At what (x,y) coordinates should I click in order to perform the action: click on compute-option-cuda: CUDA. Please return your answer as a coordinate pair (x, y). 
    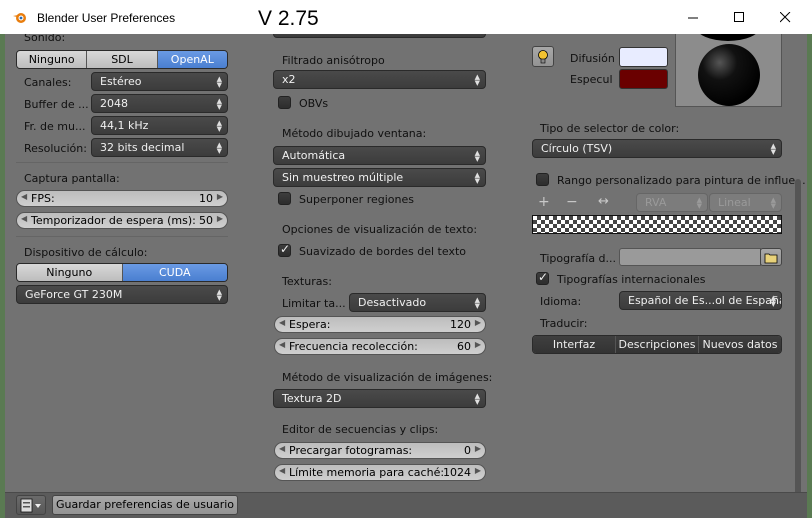
    Looking at the image, I should click on (174, 272).